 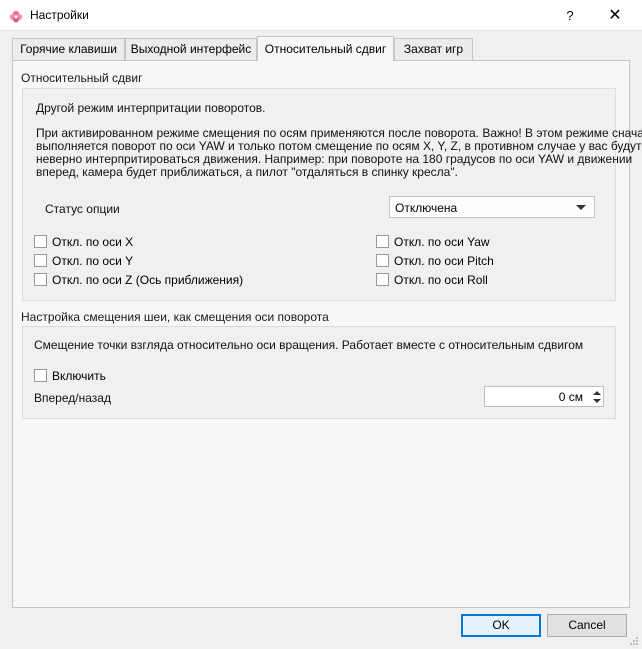 What do you see at coordinates (581, 207) in the screenshot?
I see `chevron-down-icon` at bounding box center [581, 207].